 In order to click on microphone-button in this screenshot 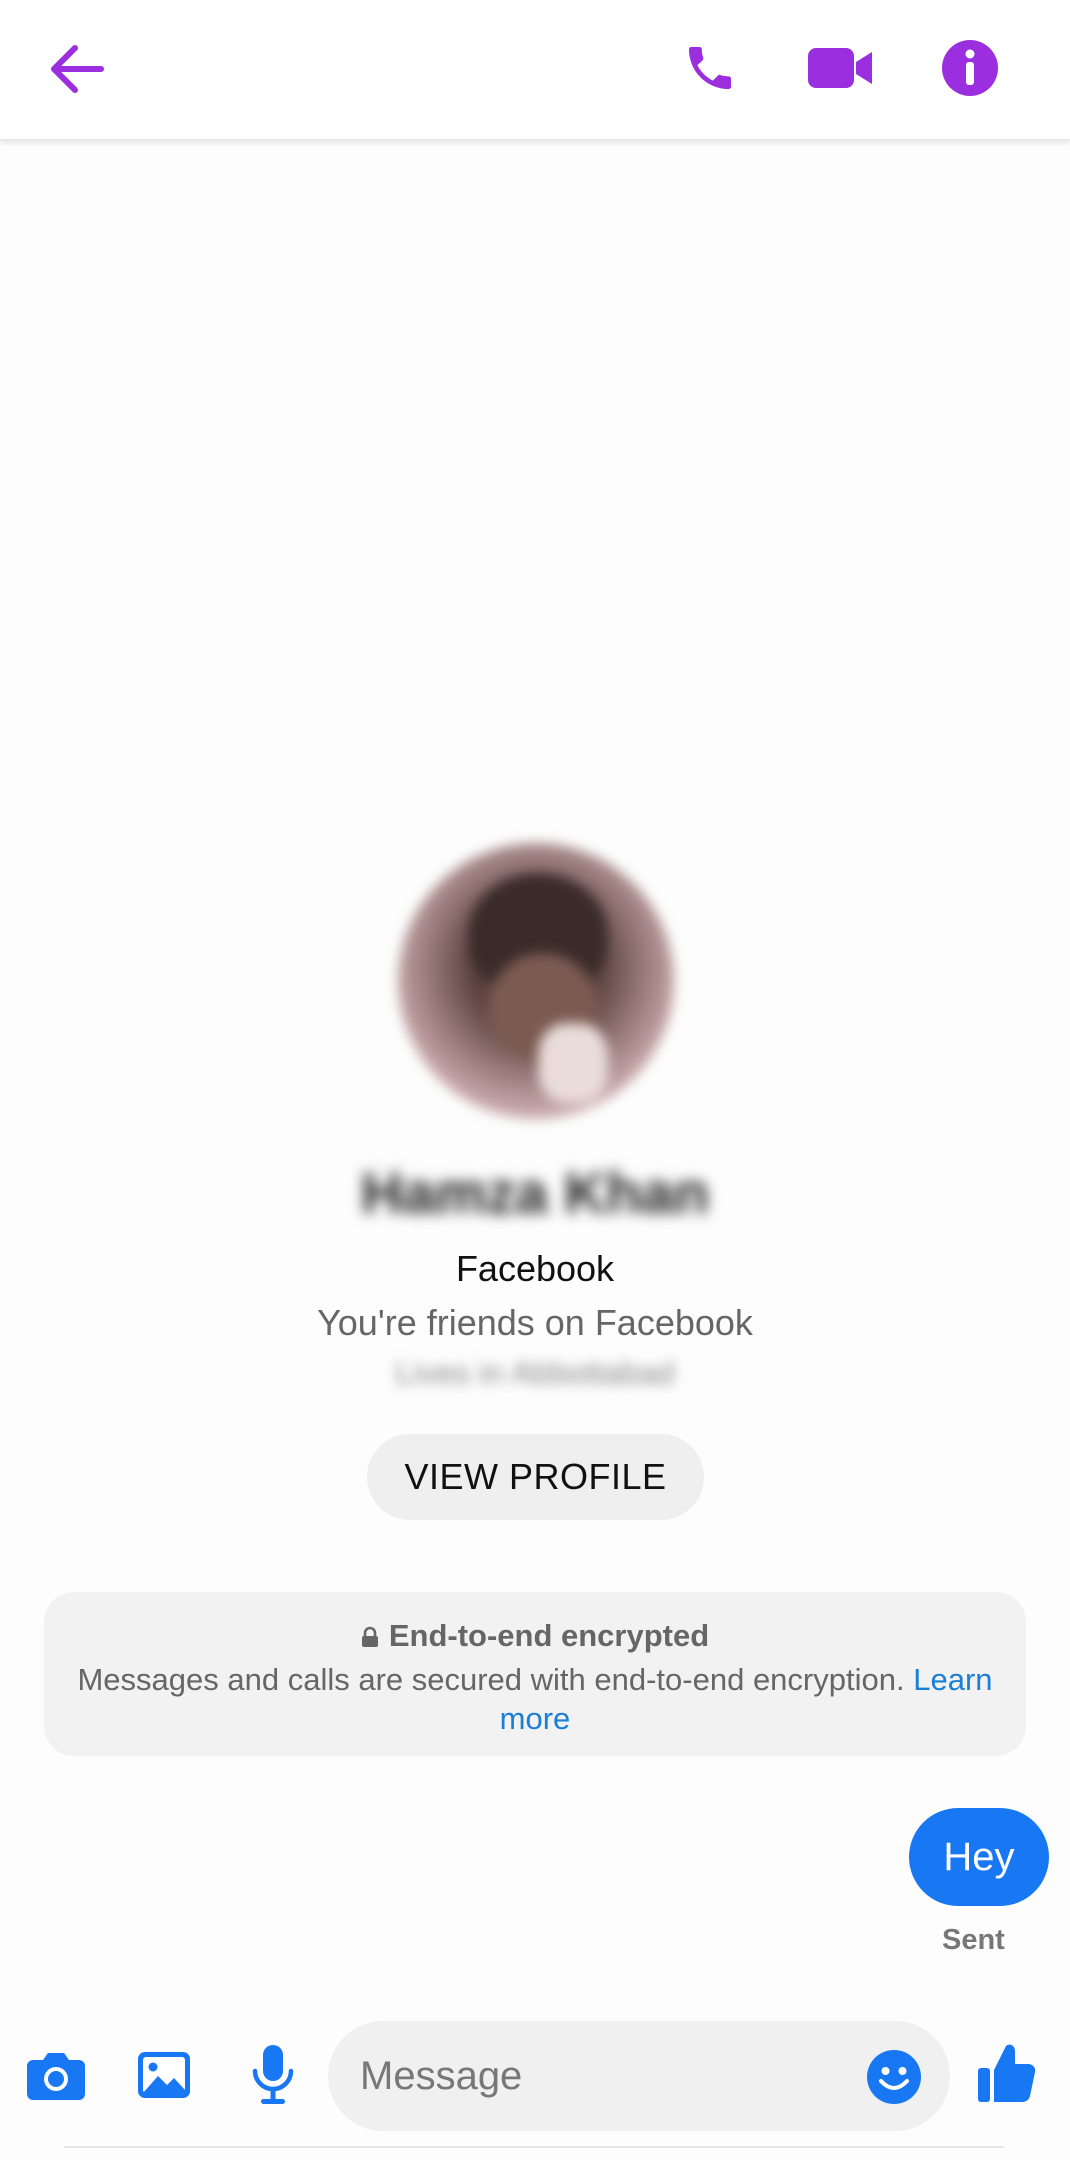, I will do `click(273, 2075)`.